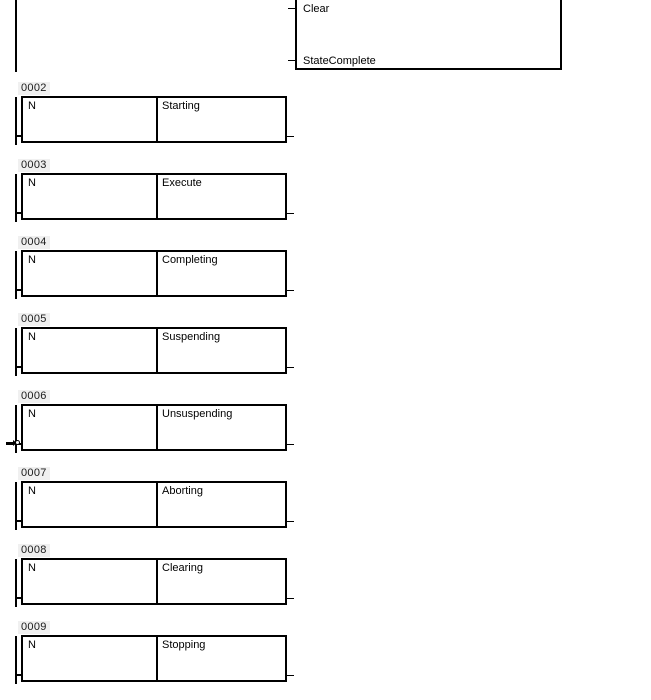  What do you see at coordinates (339, 61) in the screenshot?
I see `top-block-label-statecomplete: StateComplete` at bounding box center [339, 61].